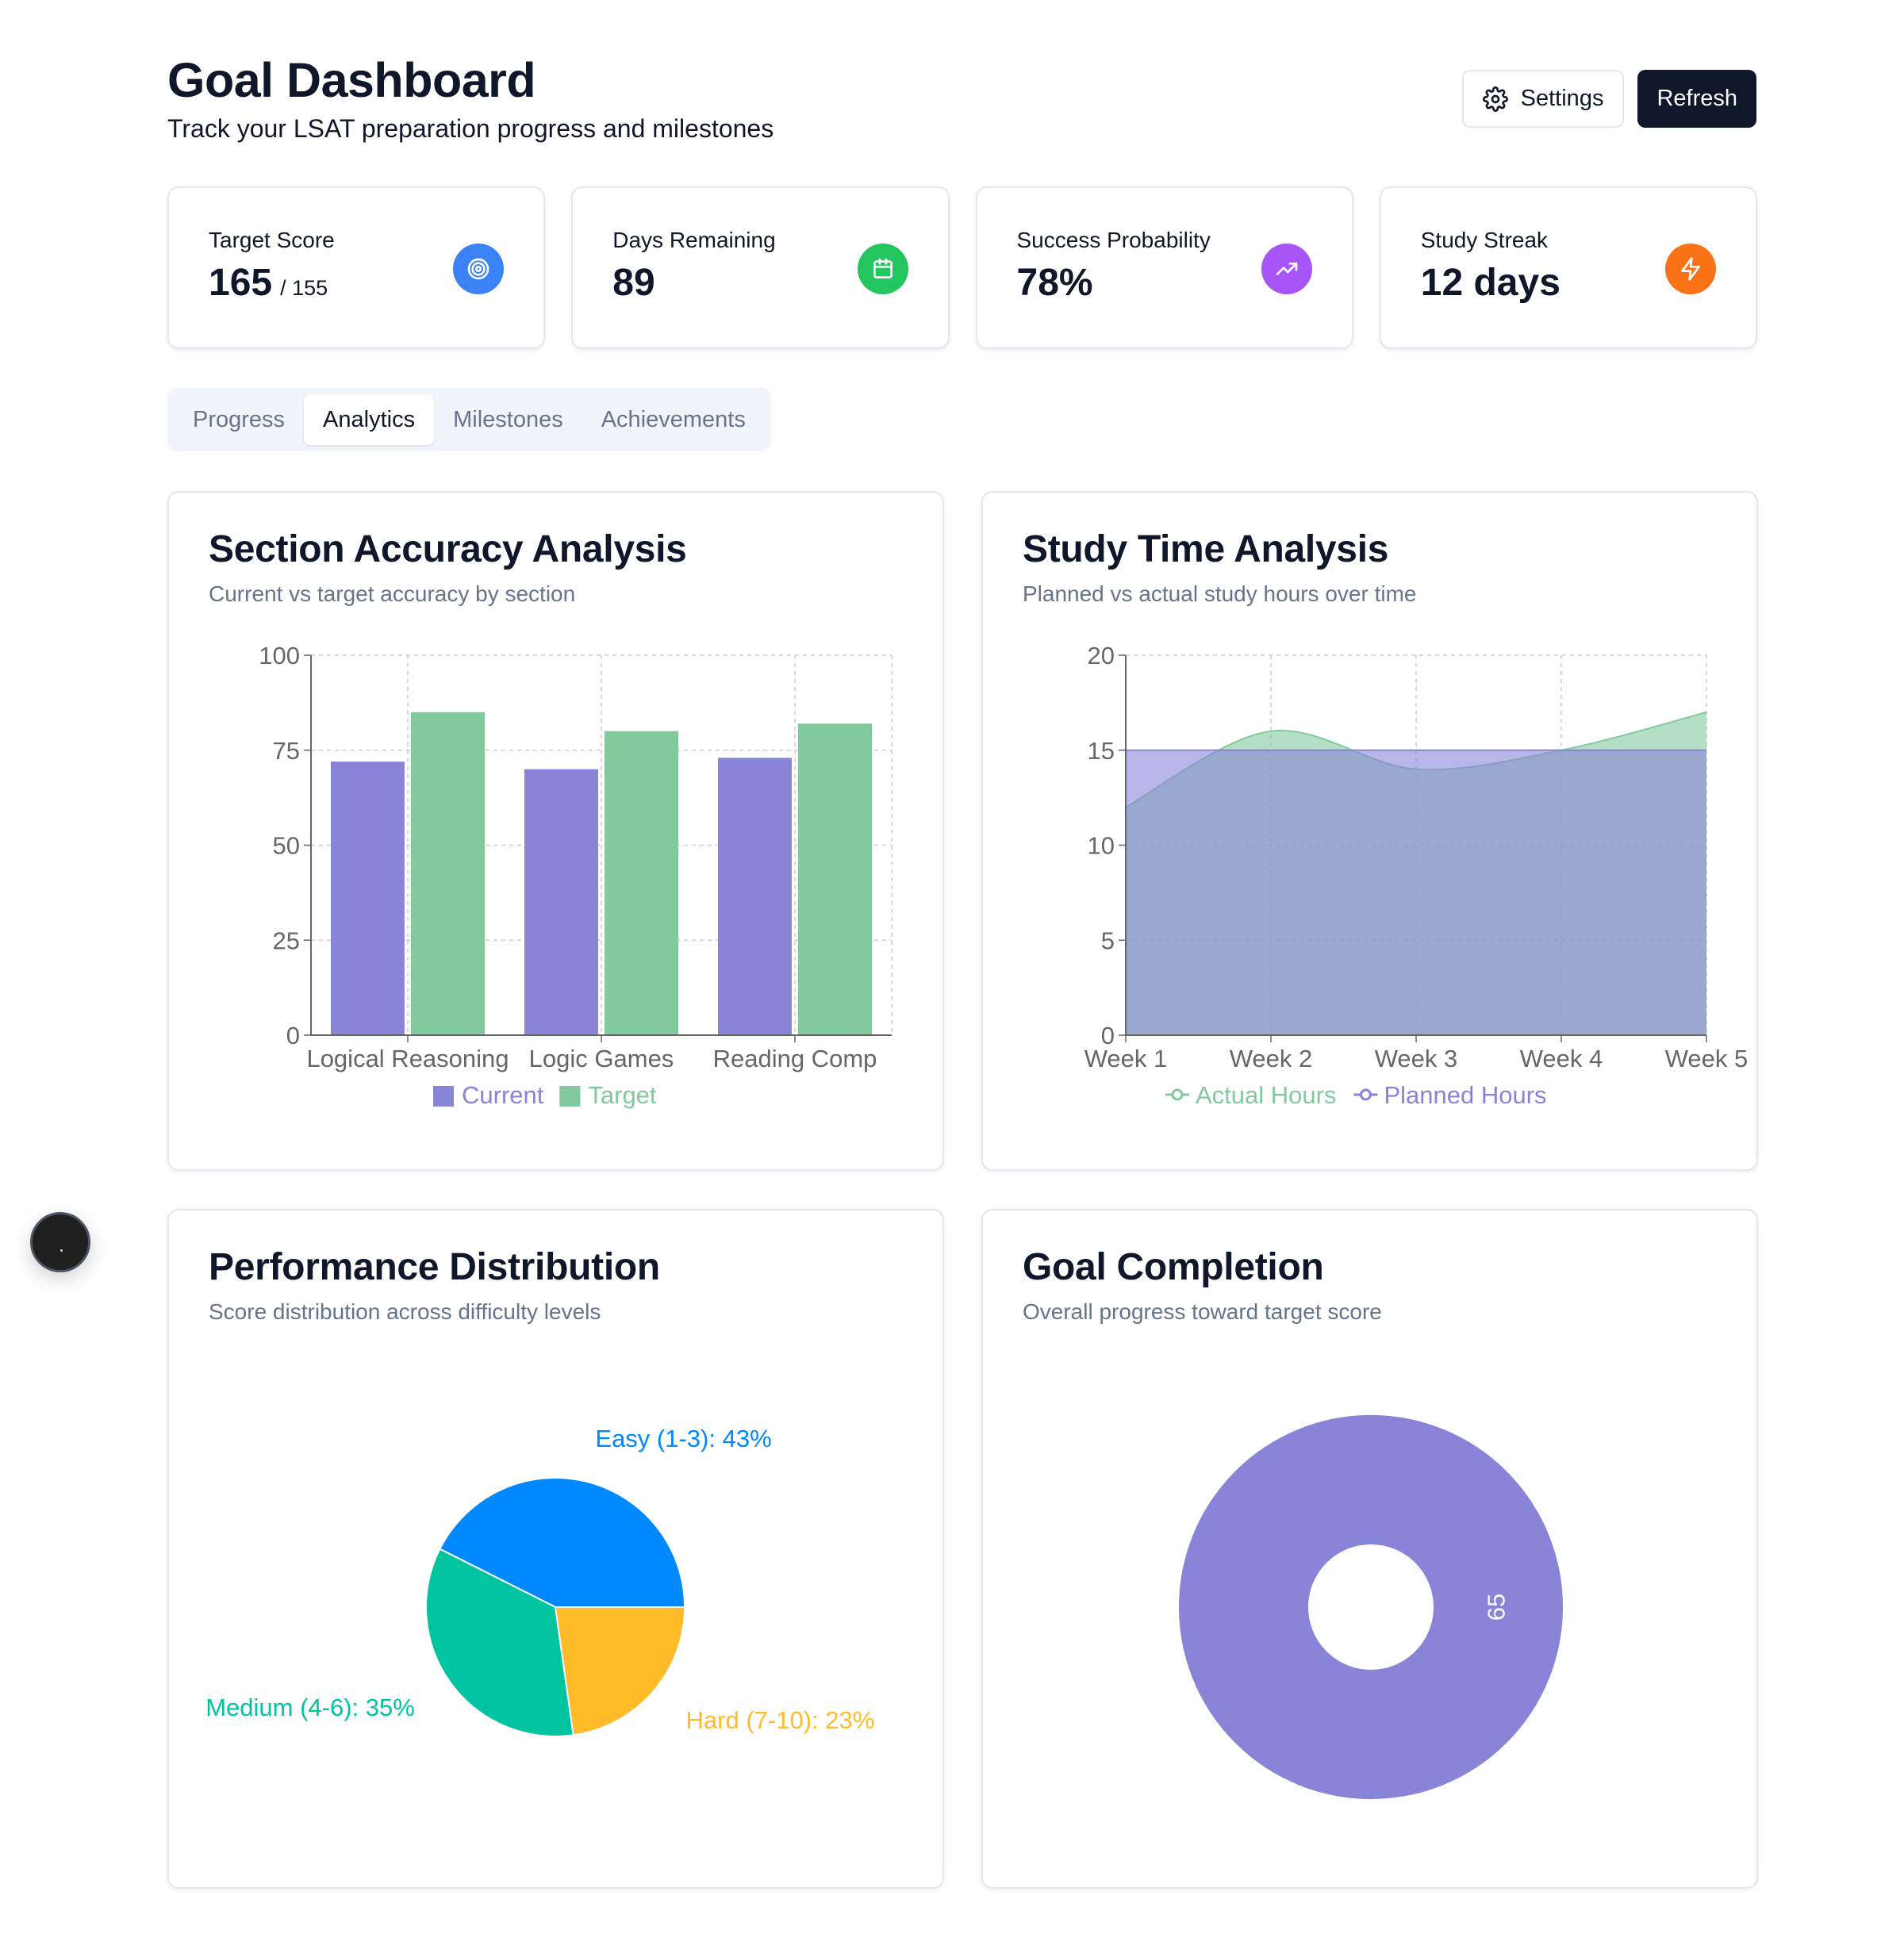  Describe the element at coordinates (508, 419) in the screenshot. I see `tab-milestones: Milestones` at that location.